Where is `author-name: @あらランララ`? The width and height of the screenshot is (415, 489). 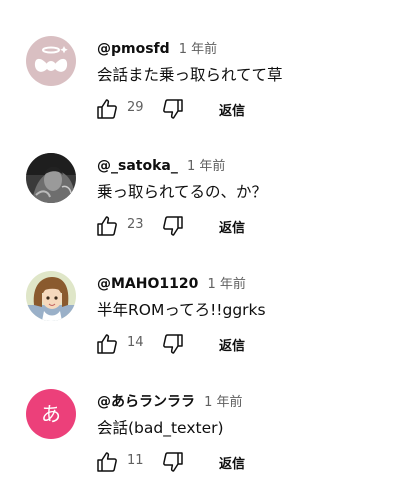
author-name: @あらランララ is located at coordinates (146, 402).